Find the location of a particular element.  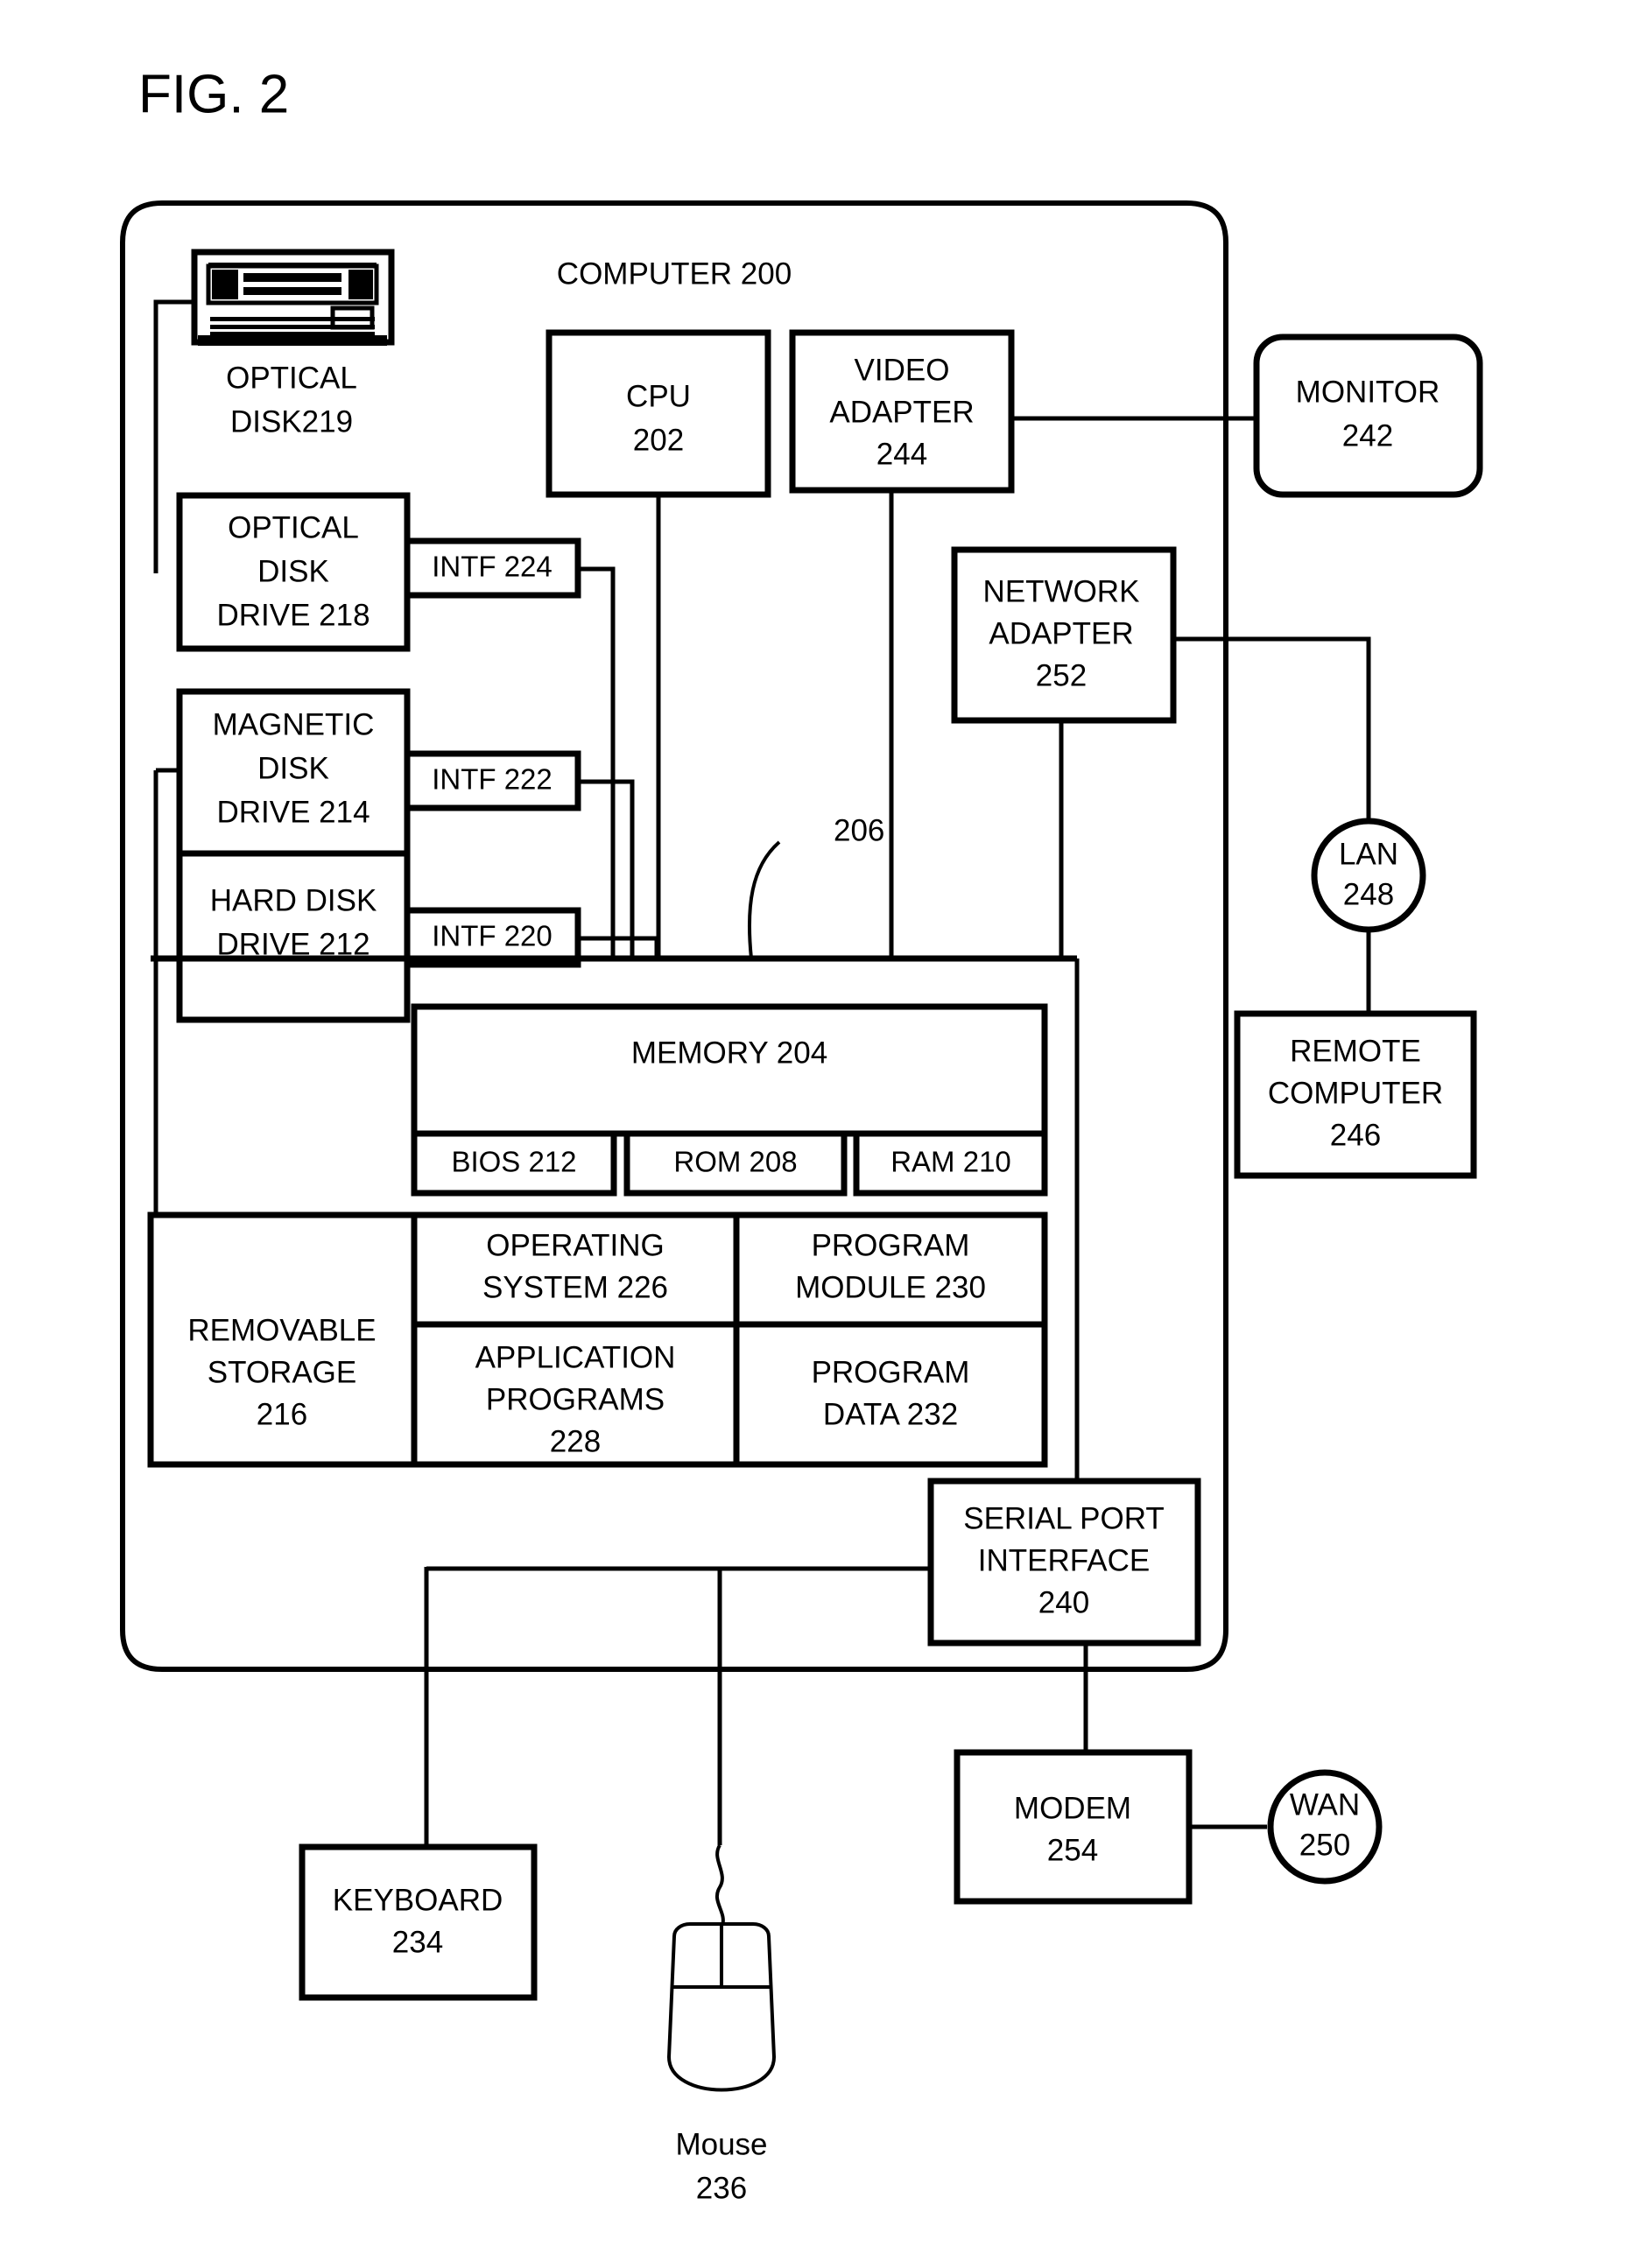

optical-disk-caption-line1: OPTICAL is located at coordinates (291, 378).